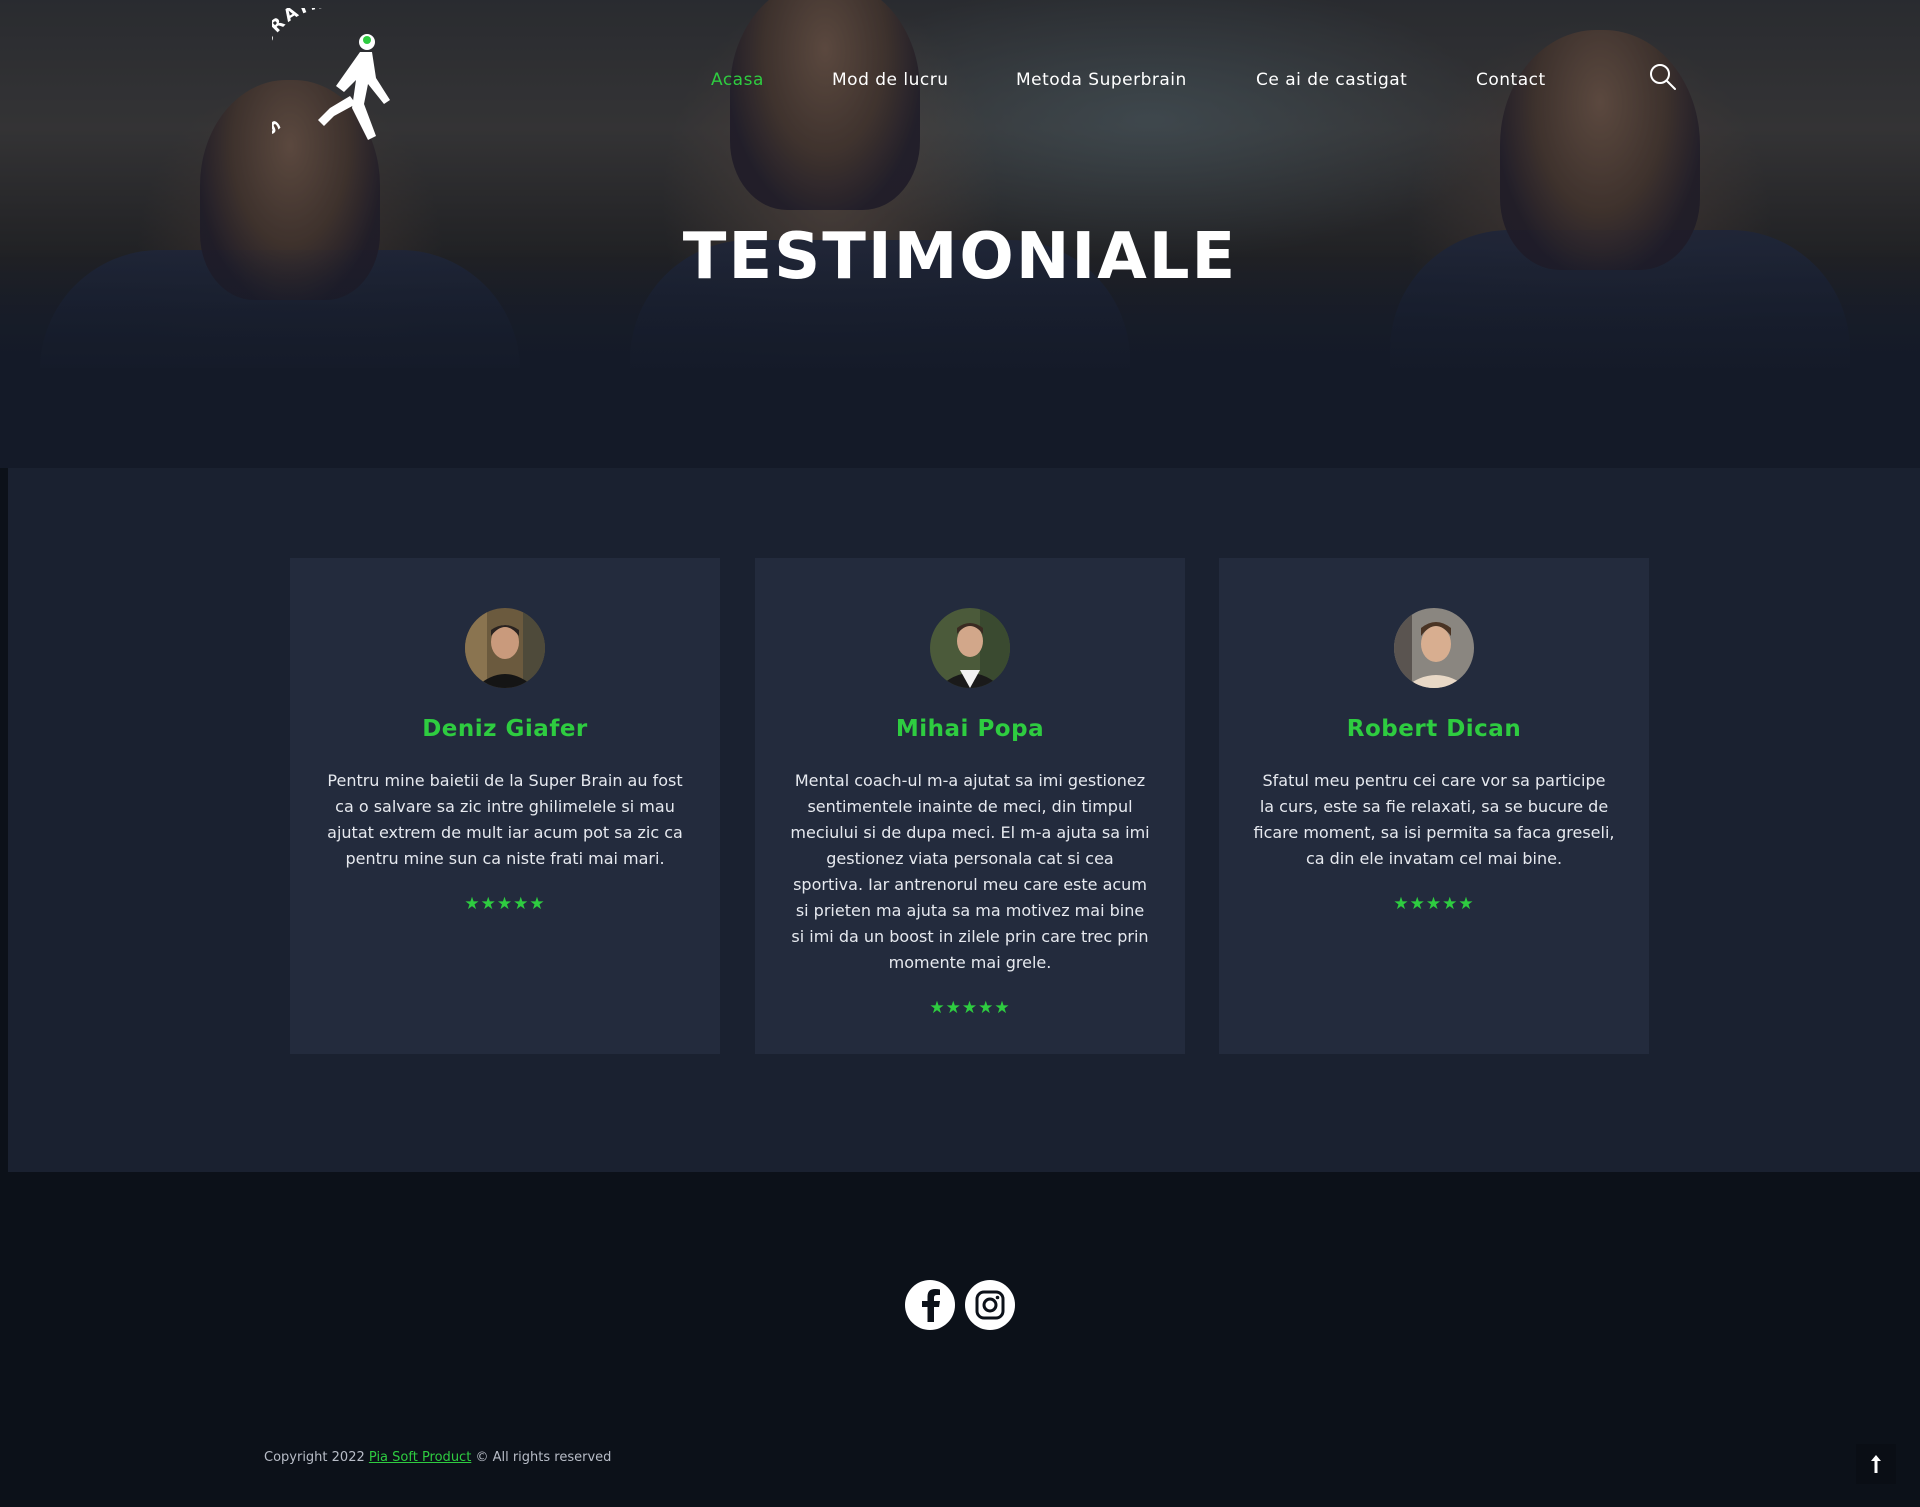 Image resolution: width=1920 pixels, height=1507 pixels. What do you see at coordinates (318, 70) in the screenshot?
I see `logo-runner-icon: SUPER BRAIN` at bounding box center [318, 70].